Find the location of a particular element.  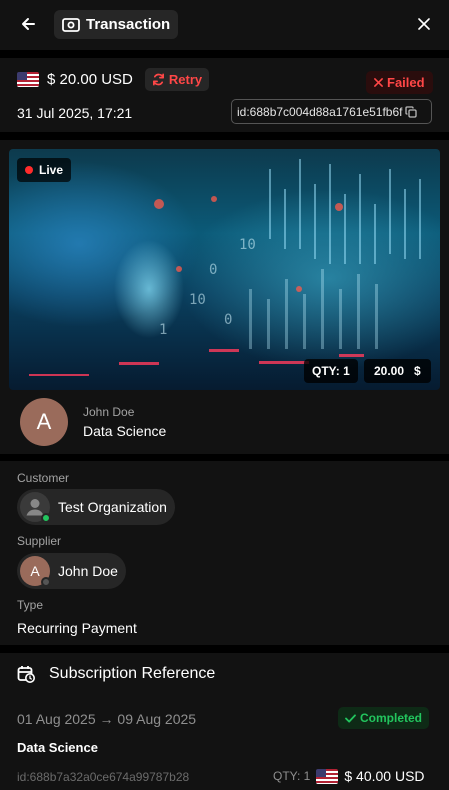

supplier-name: John Doe is located at coordinates (88, 571).